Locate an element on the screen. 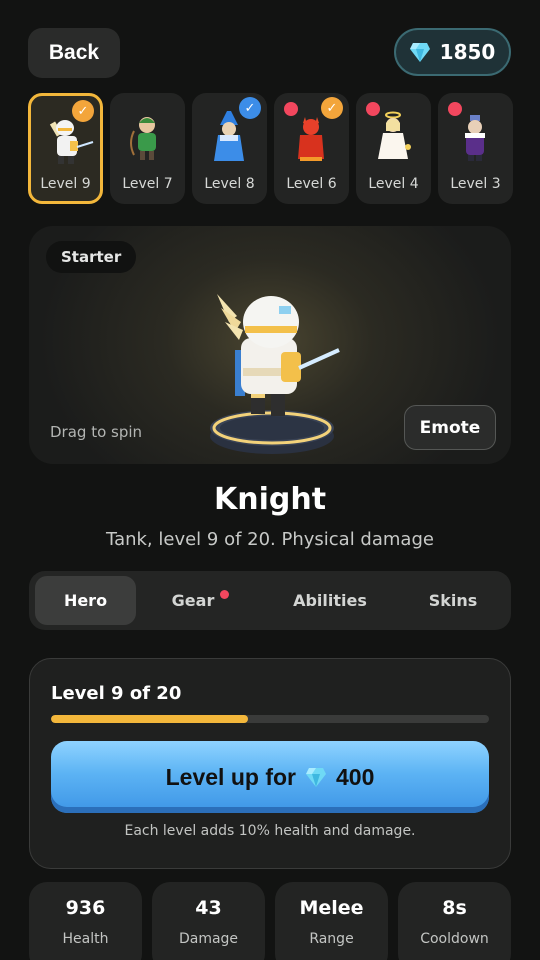 The height and width of the screenshot is (960, 540). wizard-thumbnail-icon is located at coordinates (229, 136).